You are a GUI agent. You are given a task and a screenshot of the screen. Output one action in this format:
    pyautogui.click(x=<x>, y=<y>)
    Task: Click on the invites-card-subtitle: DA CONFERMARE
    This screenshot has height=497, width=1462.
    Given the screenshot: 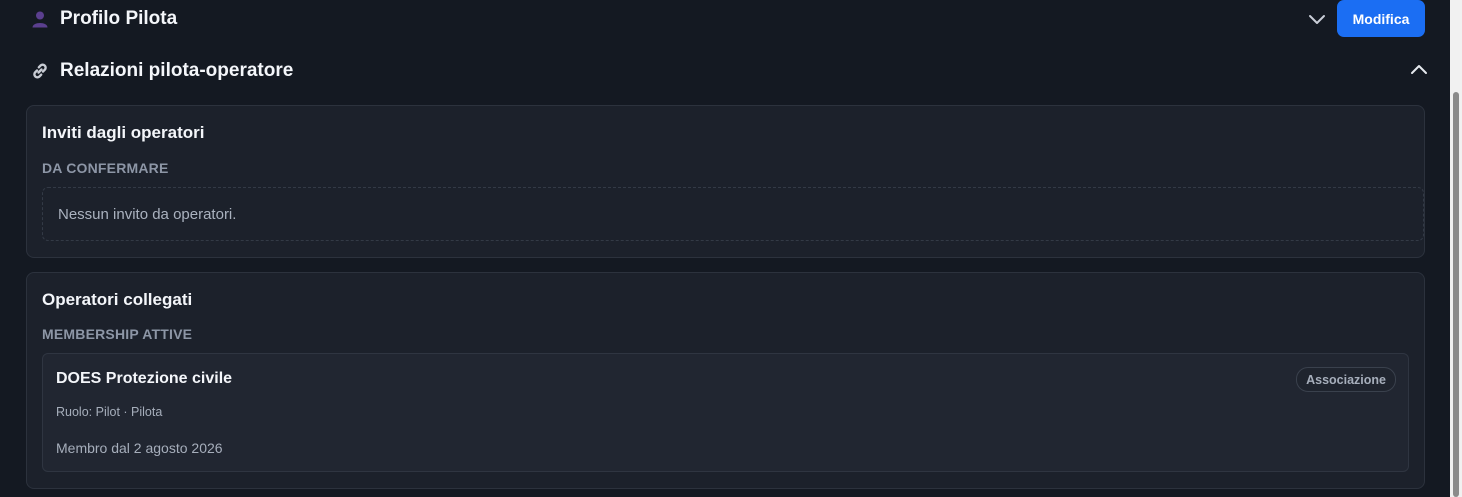 What is the action you would take?
    pyautogui.click(x=105, y=168)
    